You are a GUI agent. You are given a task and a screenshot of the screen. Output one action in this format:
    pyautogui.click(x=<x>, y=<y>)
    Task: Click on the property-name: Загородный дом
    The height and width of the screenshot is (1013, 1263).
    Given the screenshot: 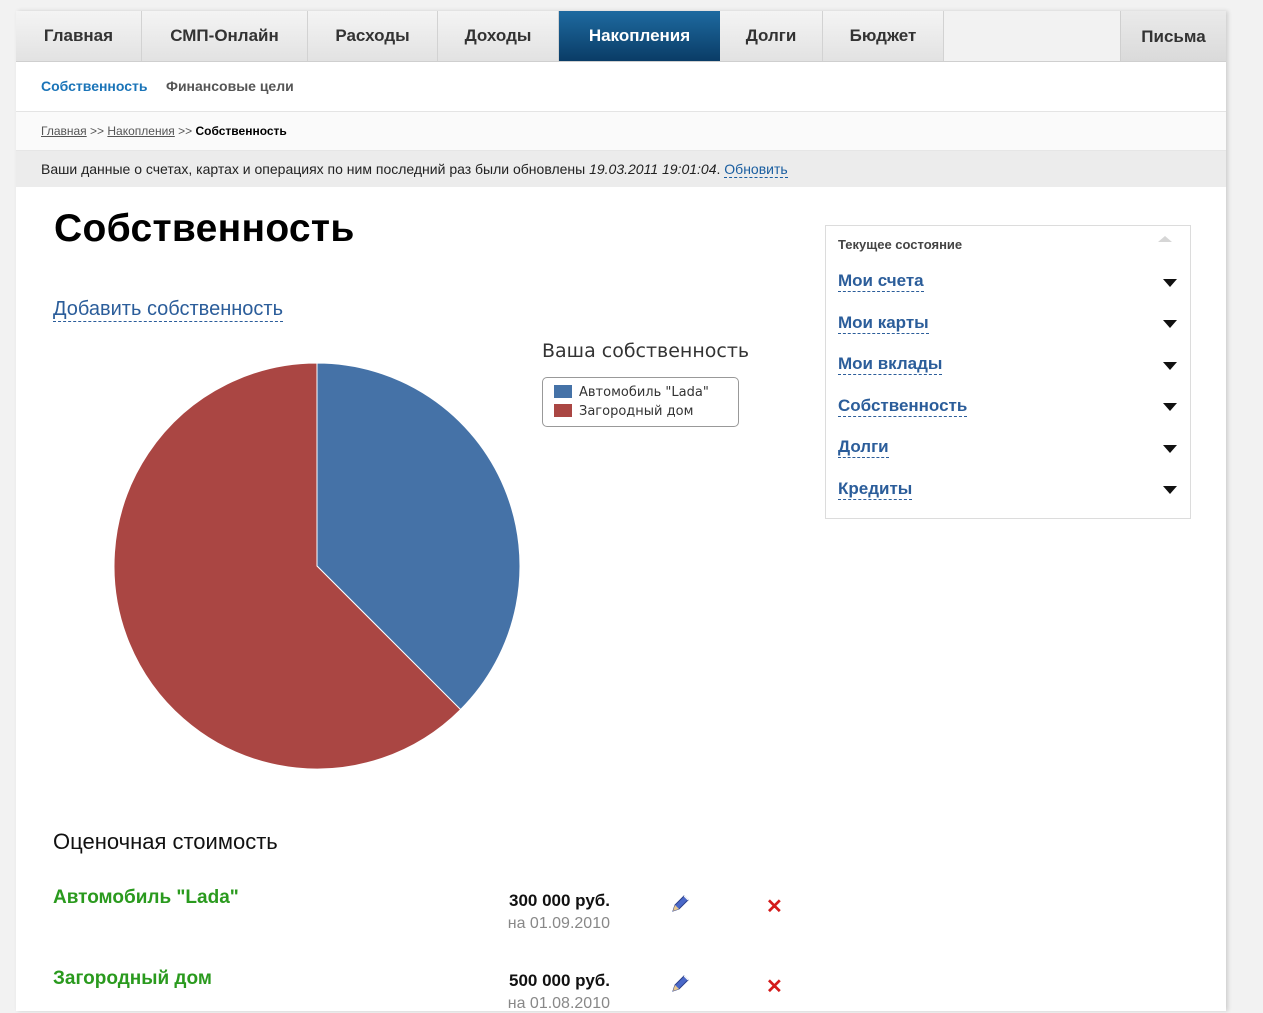 What is the action you would take?
    pyautogui.click(x=132, y=979)
    